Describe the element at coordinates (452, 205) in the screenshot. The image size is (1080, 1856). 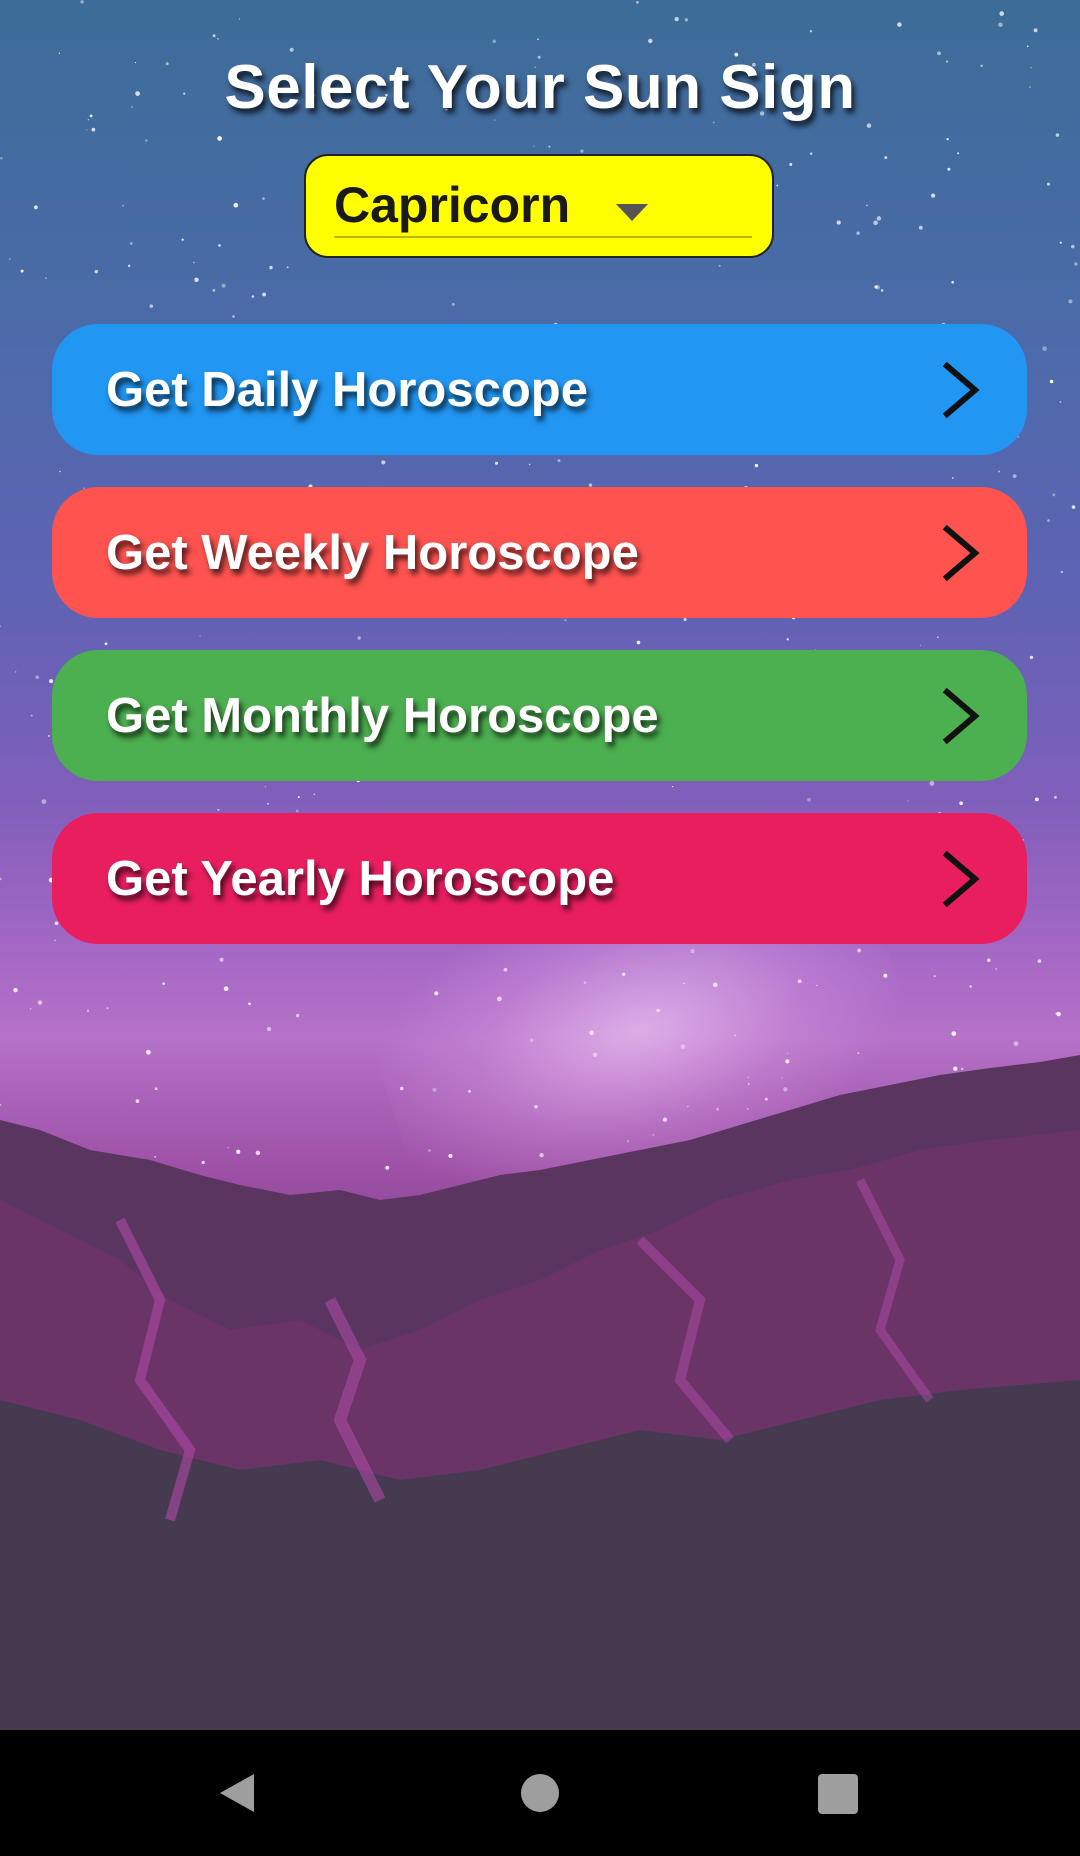
I see `selected-sign-label: Capricorn` at that location.